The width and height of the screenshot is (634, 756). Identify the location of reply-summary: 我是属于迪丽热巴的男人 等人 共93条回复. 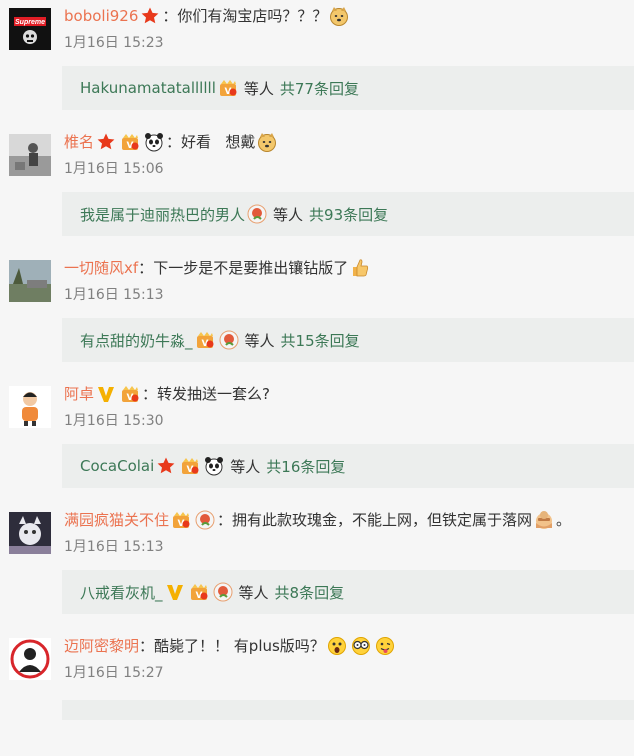
(348, 214).